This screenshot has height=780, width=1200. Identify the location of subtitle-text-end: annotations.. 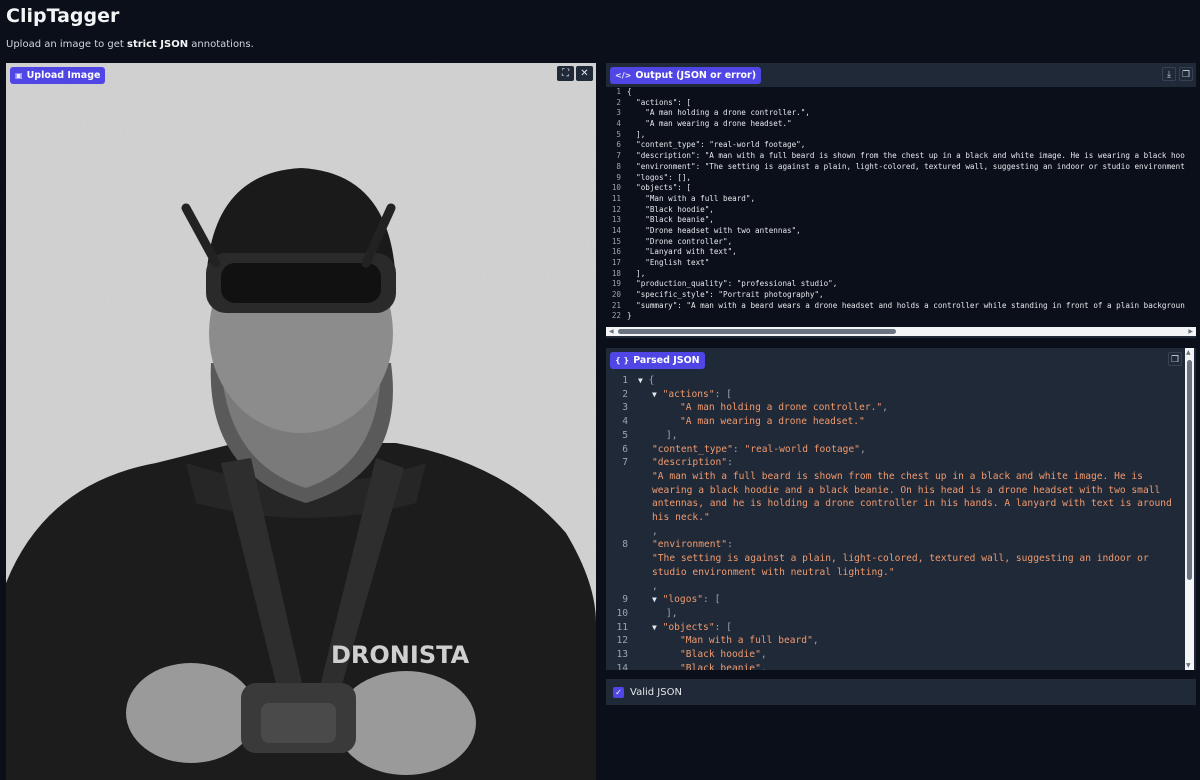
(221, 44).